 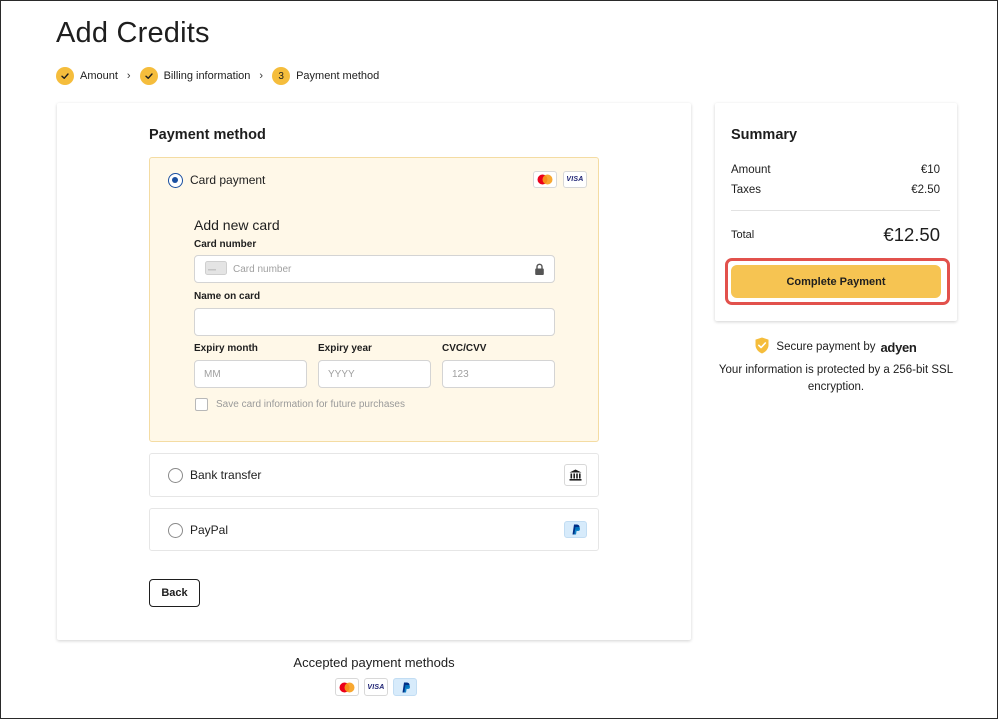 I want to click on paypal-radio, so click(x=175, y=530).